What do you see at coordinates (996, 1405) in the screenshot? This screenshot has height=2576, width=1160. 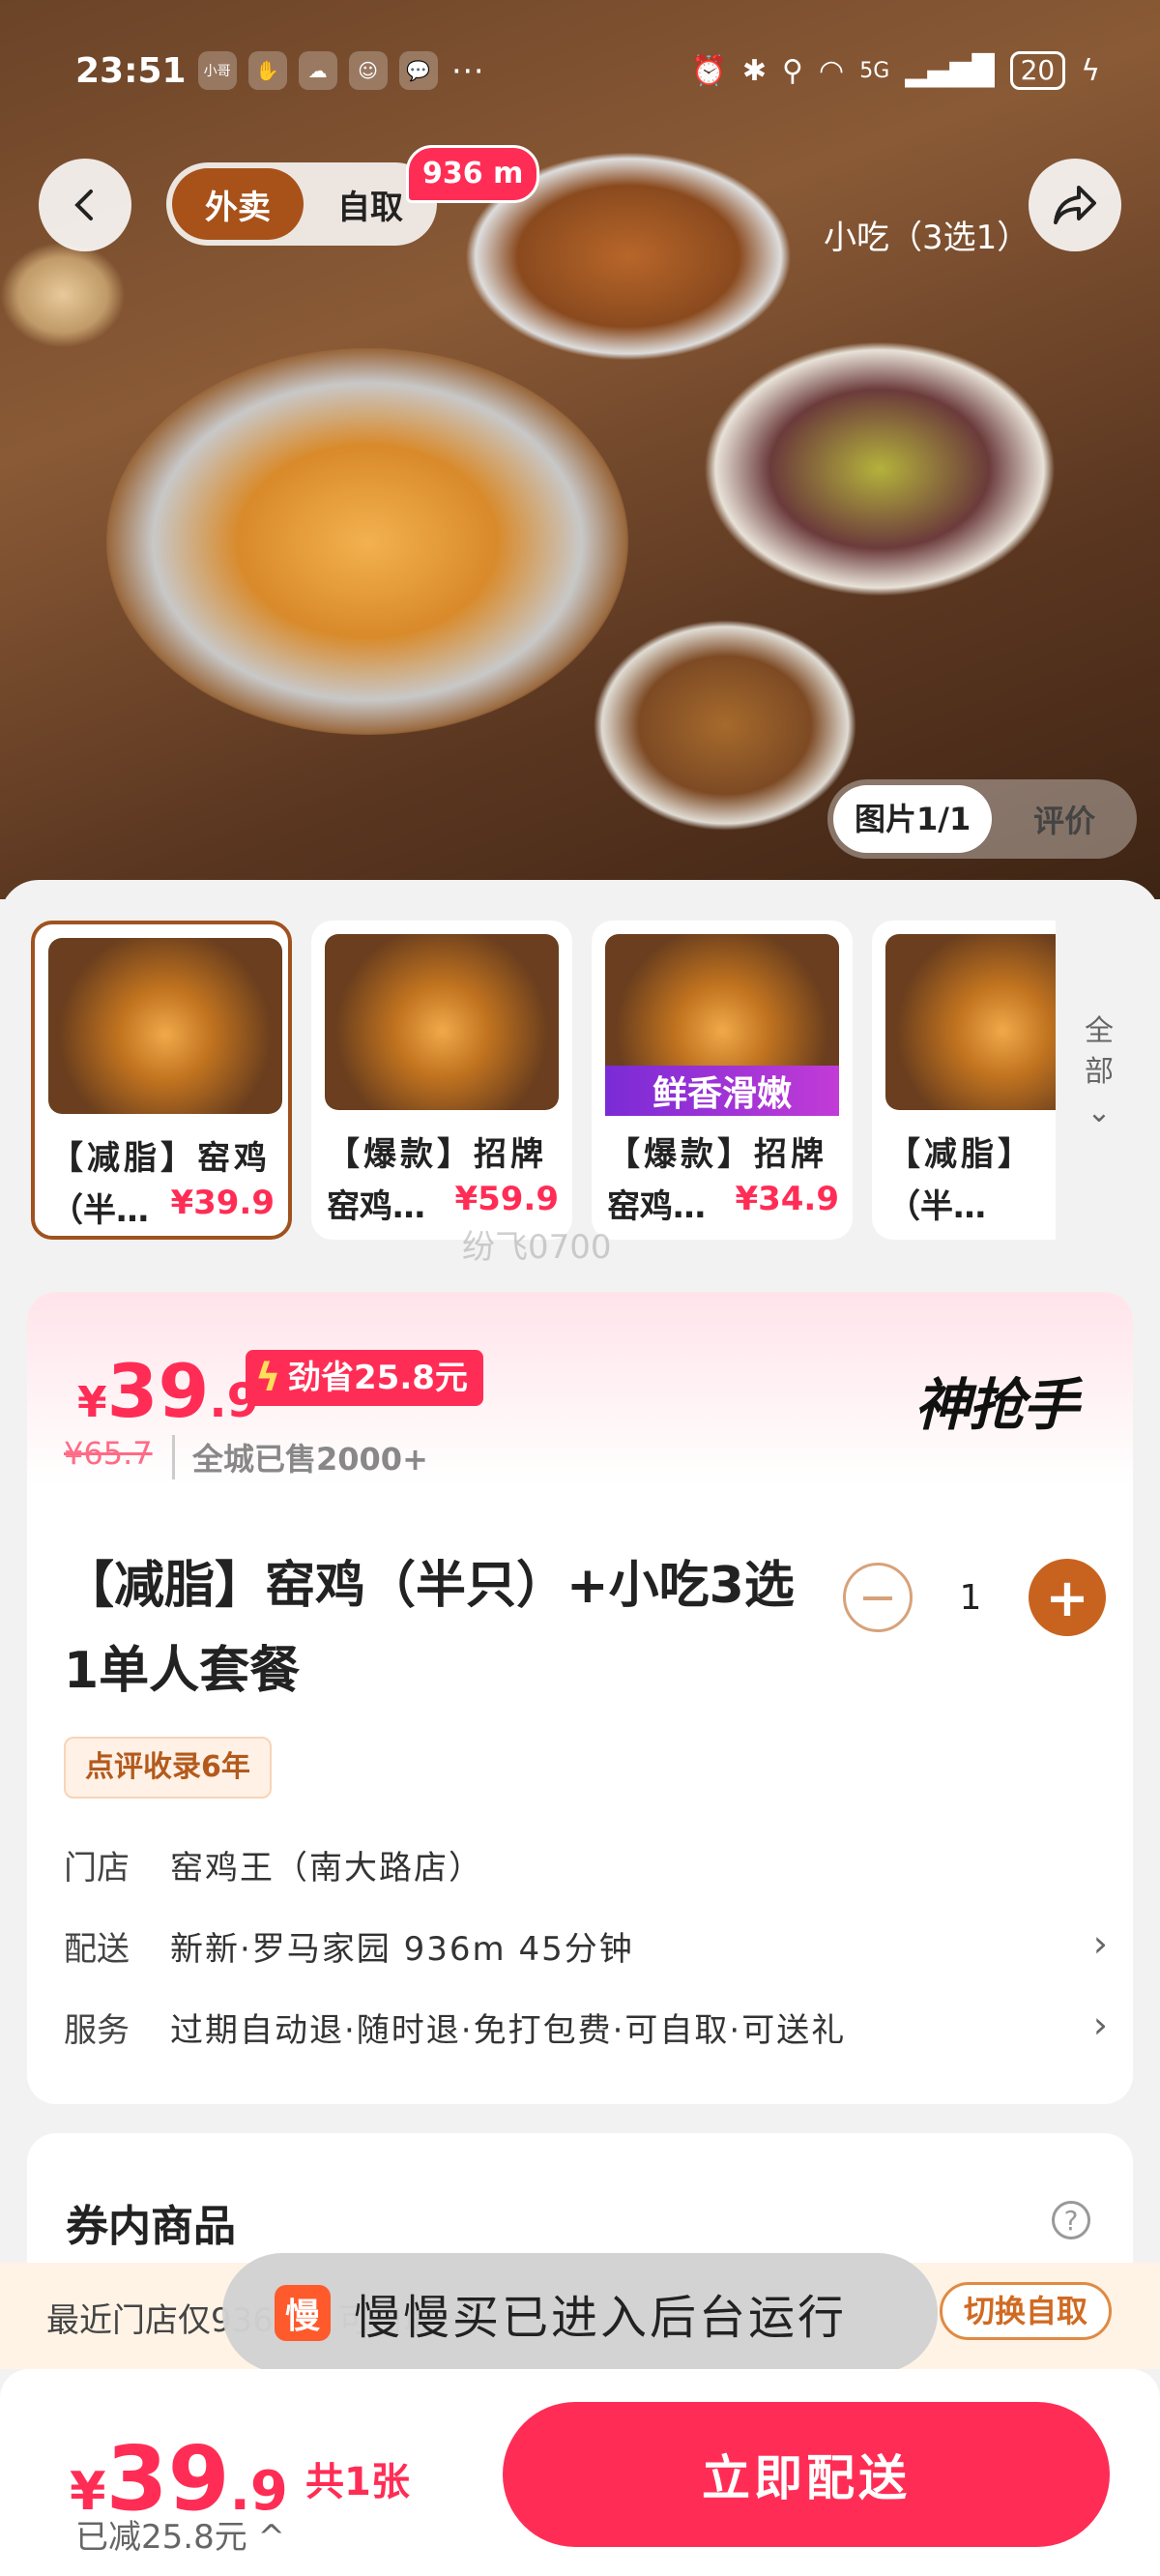 I see `brand-logo: 神抢手` at bounding box center [996, 1405].